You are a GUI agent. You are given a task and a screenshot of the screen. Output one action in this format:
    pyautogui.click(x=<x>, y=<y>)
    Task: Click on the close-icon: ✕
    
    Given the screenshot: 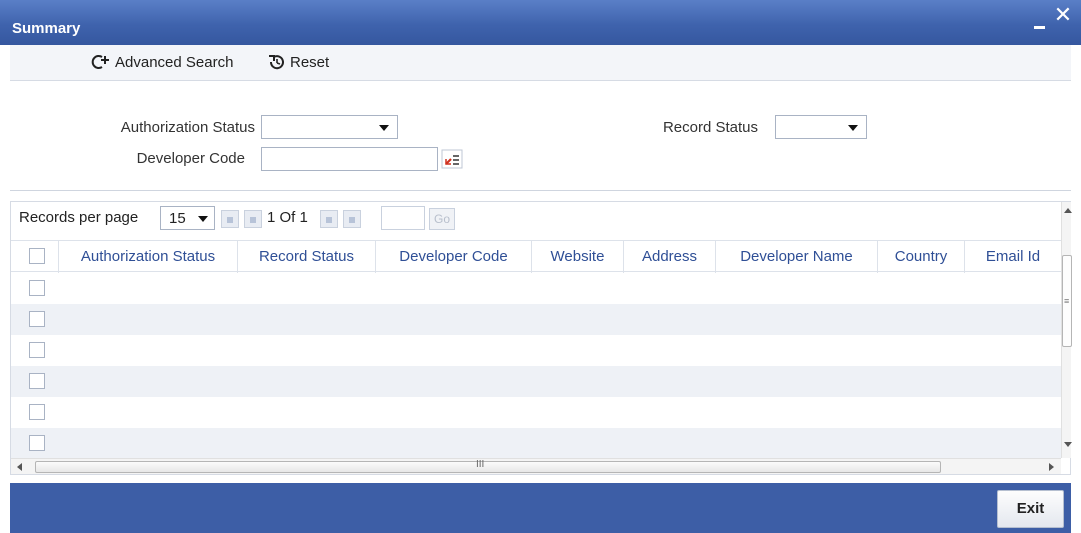 What is the action you would take?
    pyautogui.click(x=1063, y=16)
    